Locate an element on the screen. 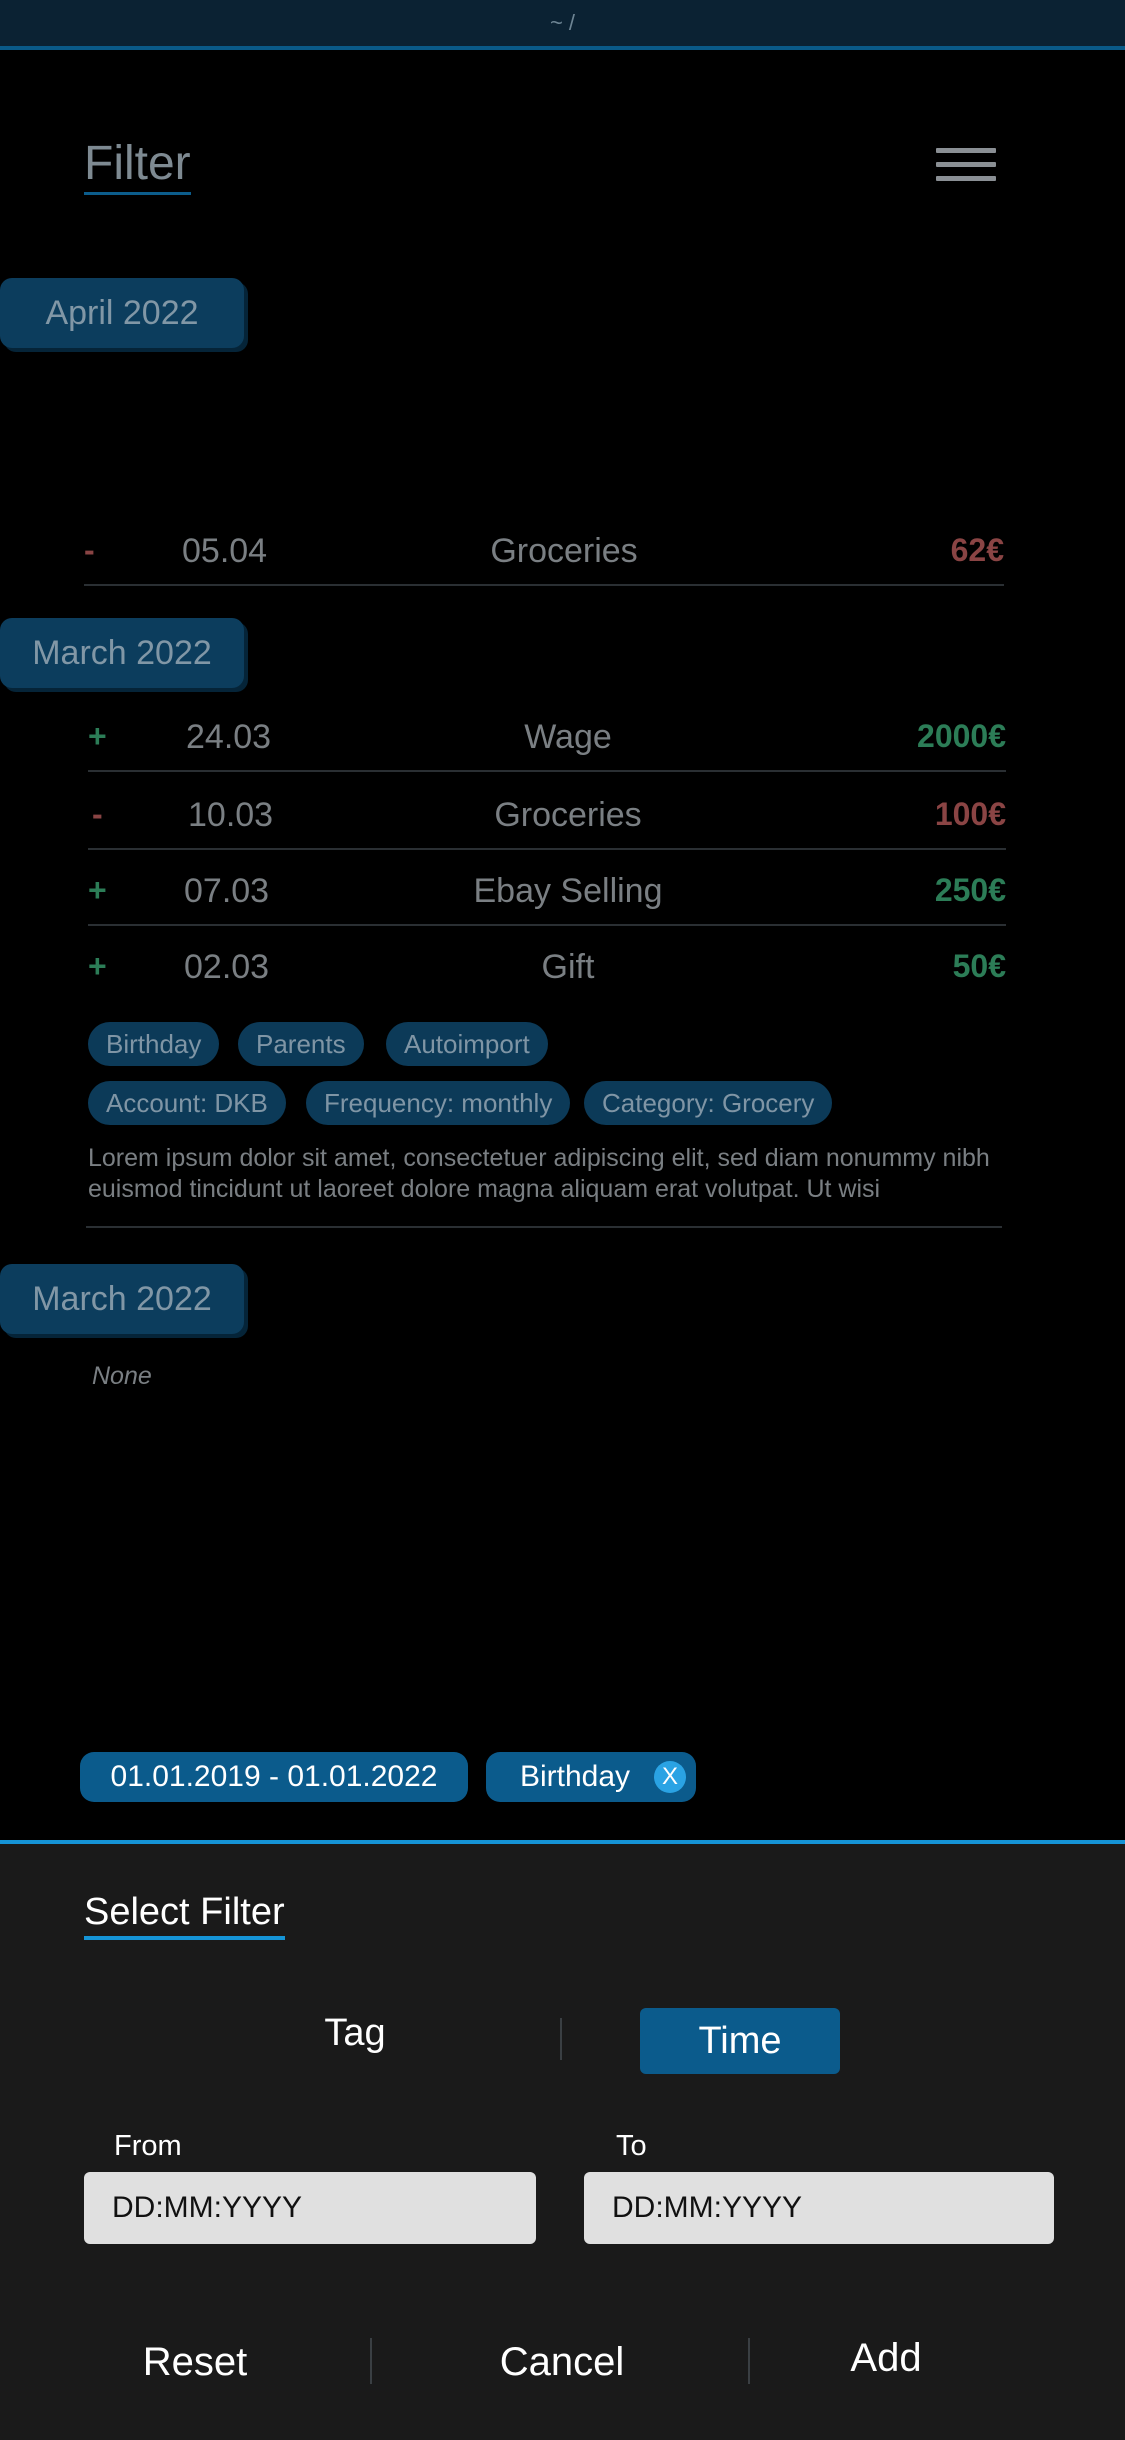  active-filter-birthday: Birthday X is located at coordinates (591, 1777).